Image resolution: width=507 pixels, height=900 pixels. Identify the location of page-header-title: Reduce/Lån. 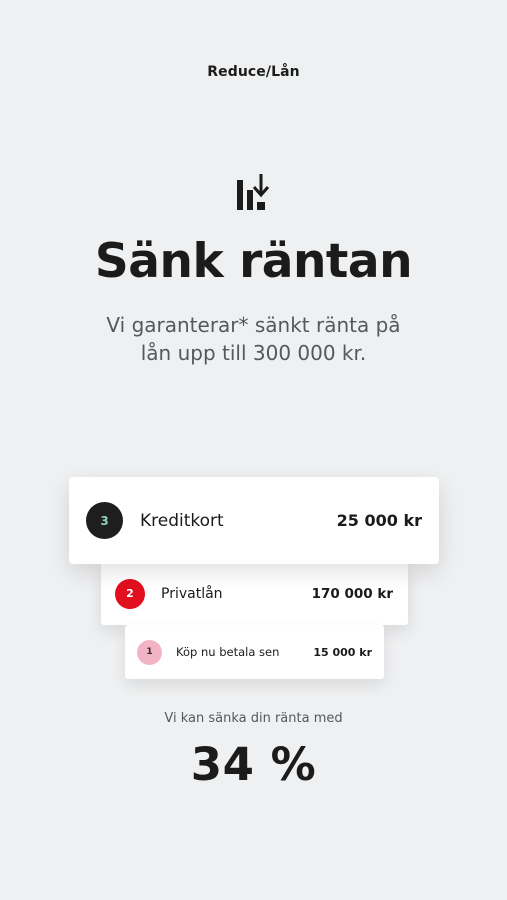
(253, 72).